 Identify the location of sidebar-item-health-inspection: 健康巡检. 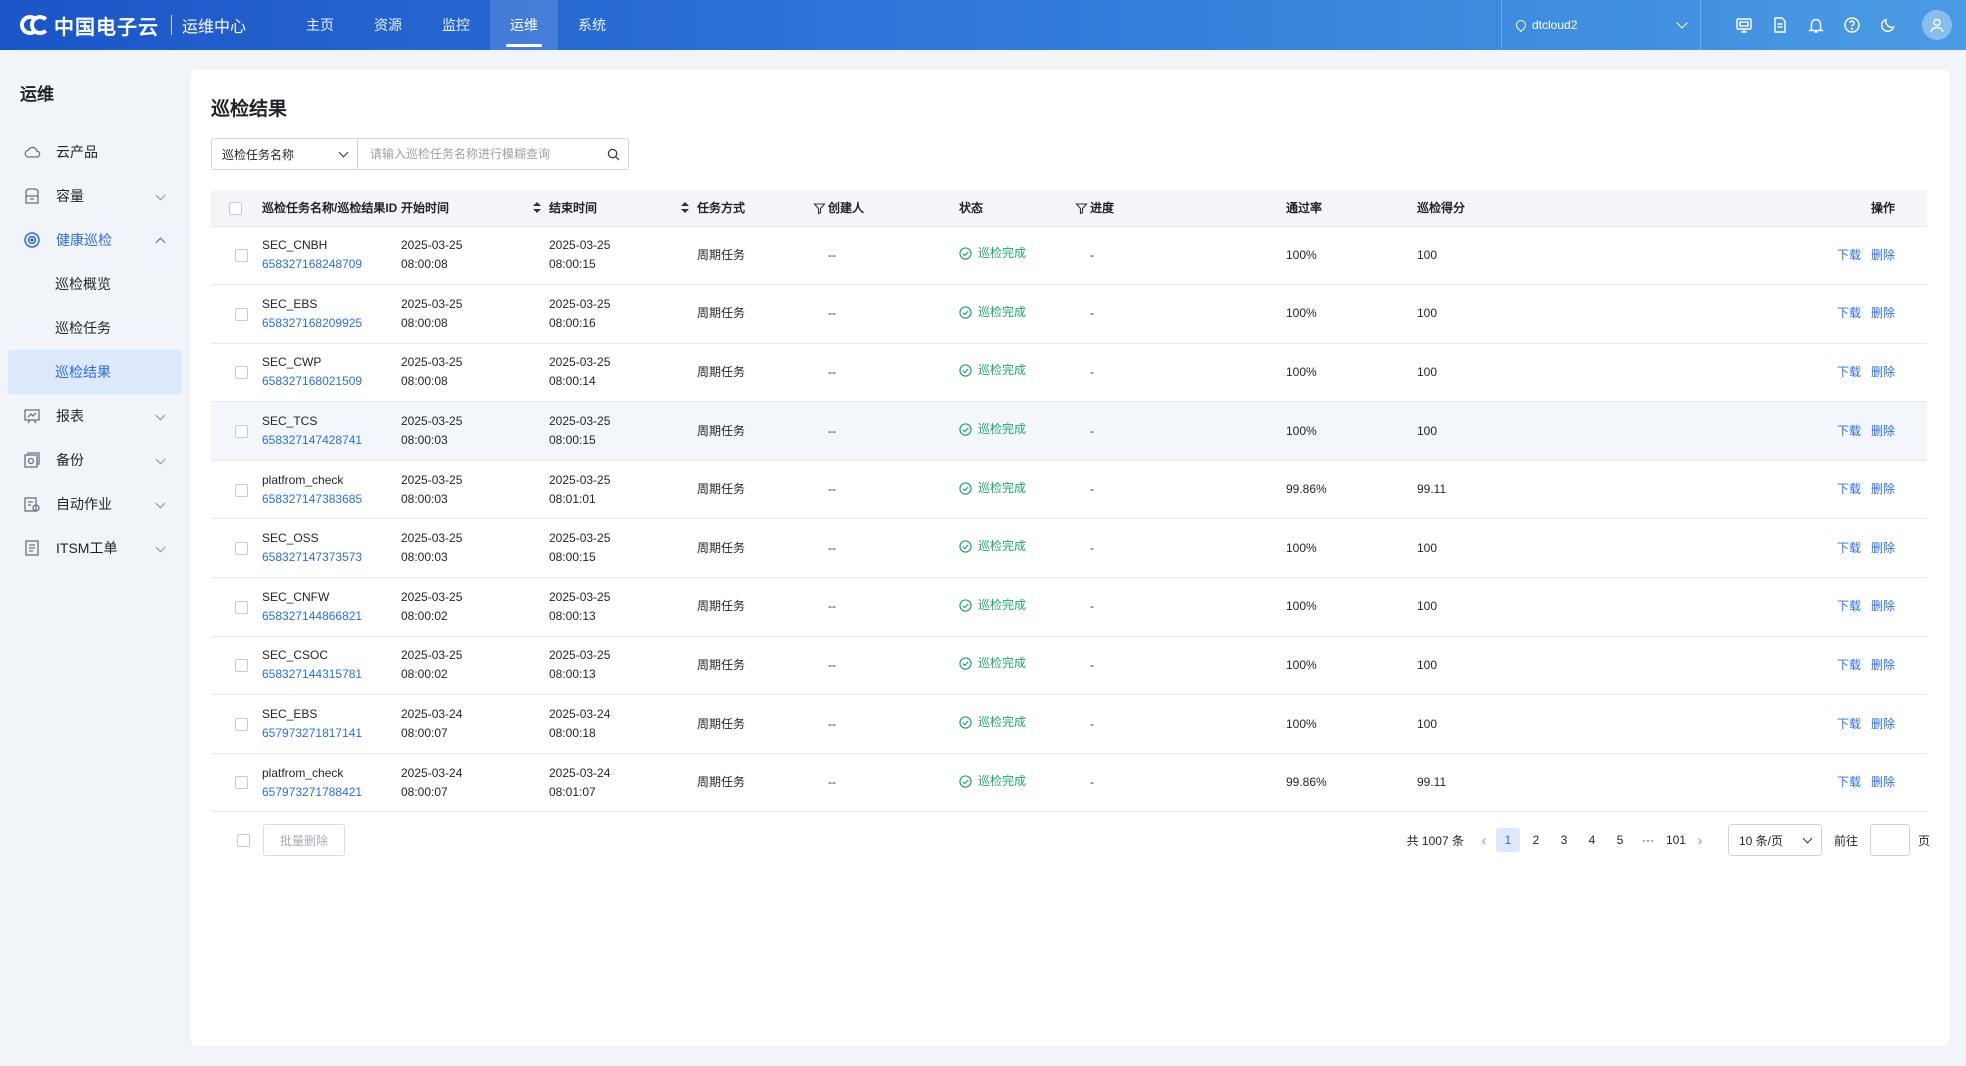
(91, 240).